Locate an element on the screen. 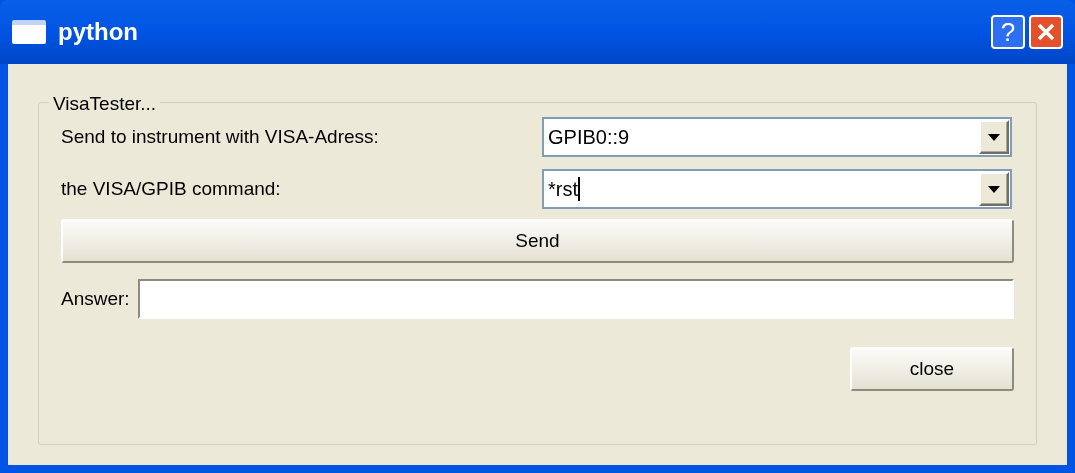  combo-box: *rst is located at coordinates (777, 189).